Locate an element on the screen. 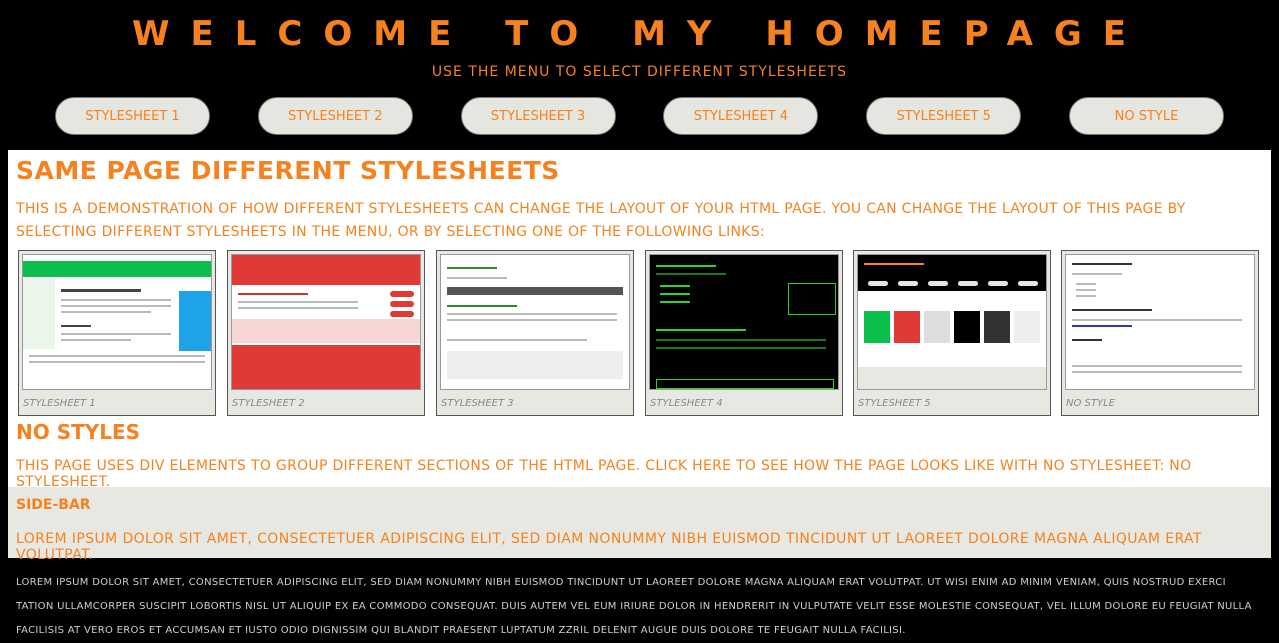 This screenshot has height=643, width=1279. menu-button-stylesheet-3: Stylesheet 3 is located at coordinates (538, 116).